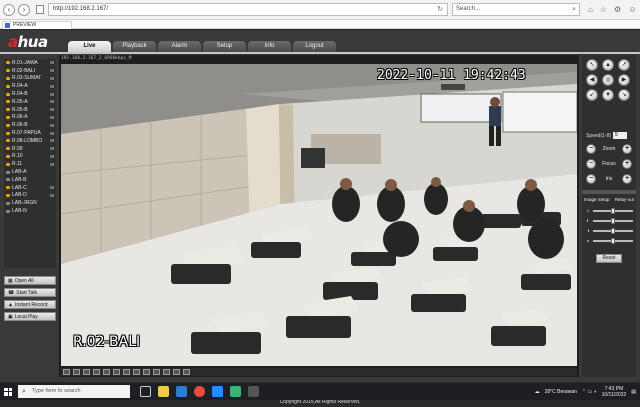 The width and height of the screenshot is (640, 407). Describe the element at coordinates (591, 179) in the screenshot. I see `iris-minus-icon: −` at that location.